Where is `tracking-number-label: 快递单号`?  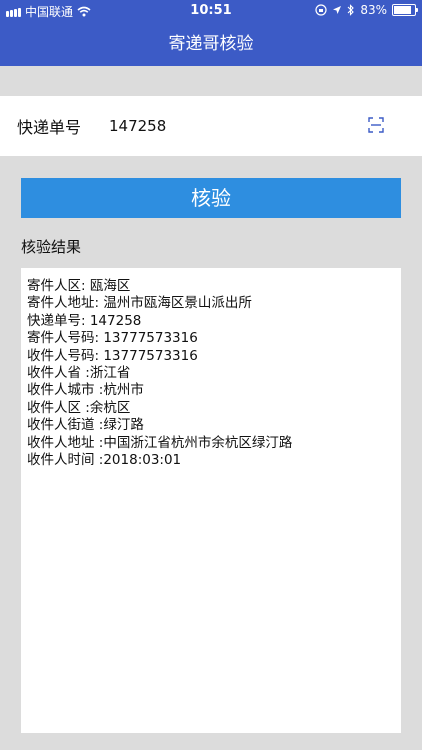
tracking-number-label: 快递单号 is located at coordinates (49, 127).